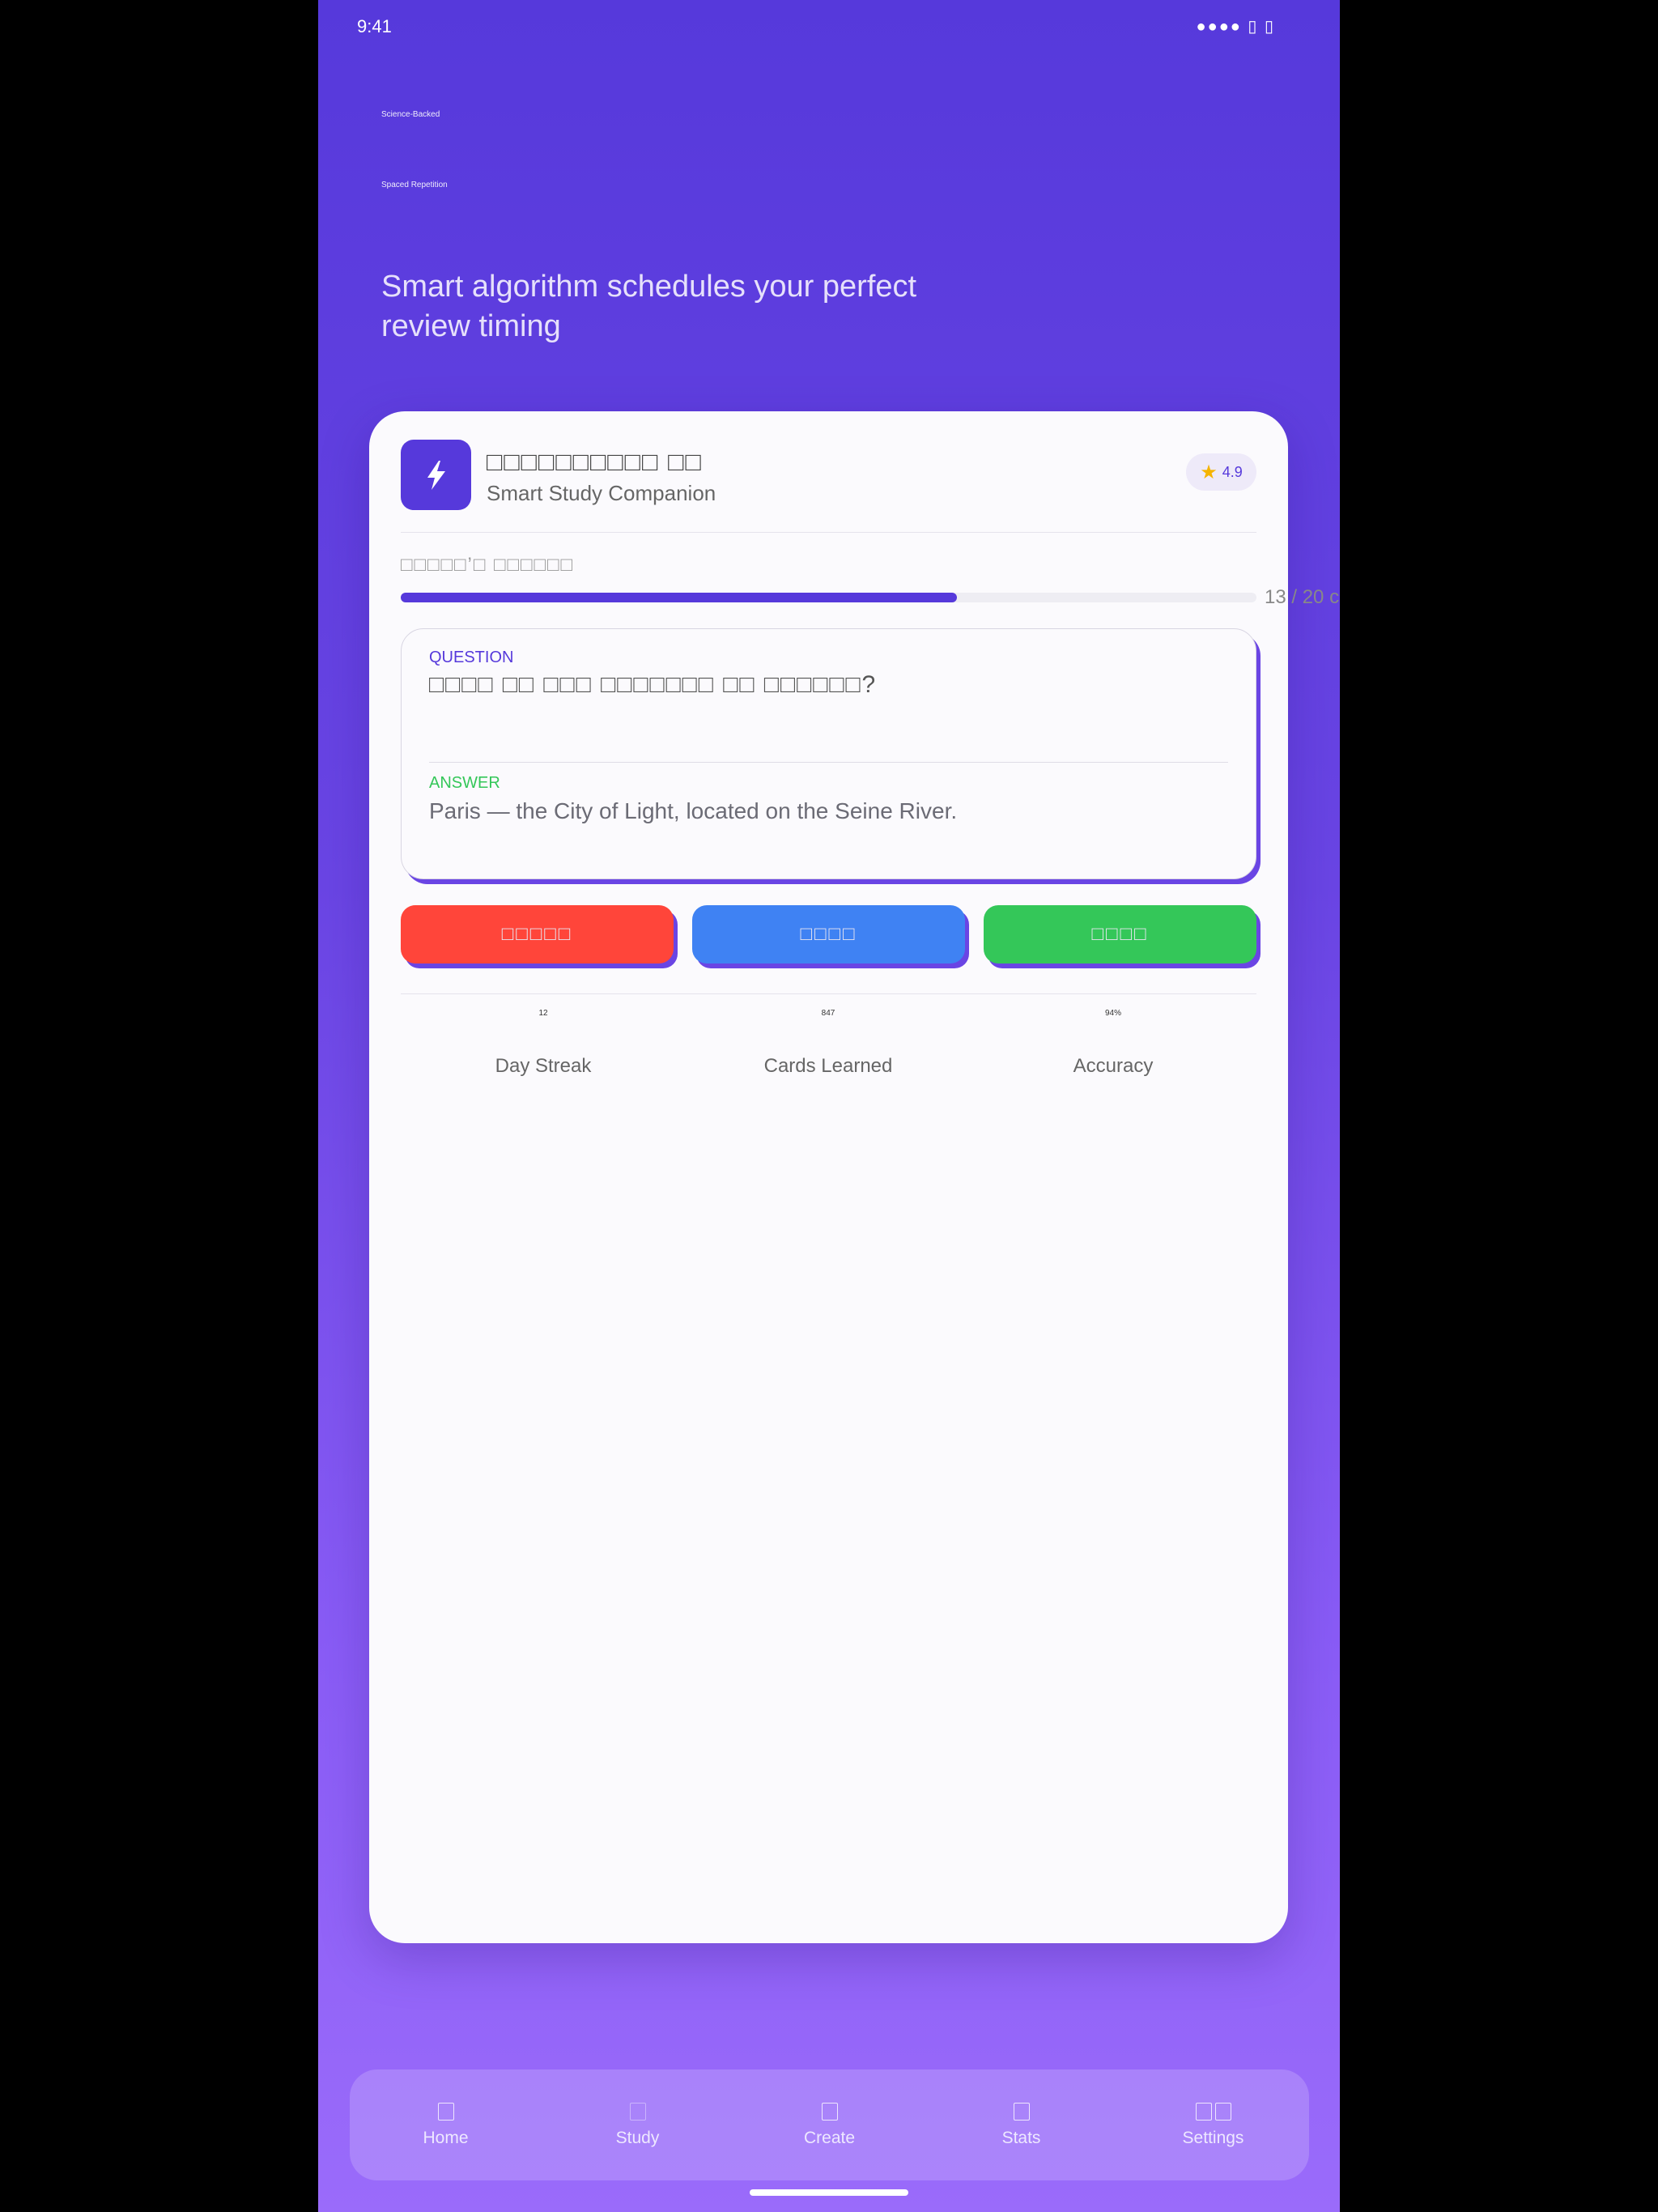 This screenshot has width=1658, height=2212. Describe the element at coordinates (1213, 2137) in the screenshot. I see `tab-label: Settings` at that location.